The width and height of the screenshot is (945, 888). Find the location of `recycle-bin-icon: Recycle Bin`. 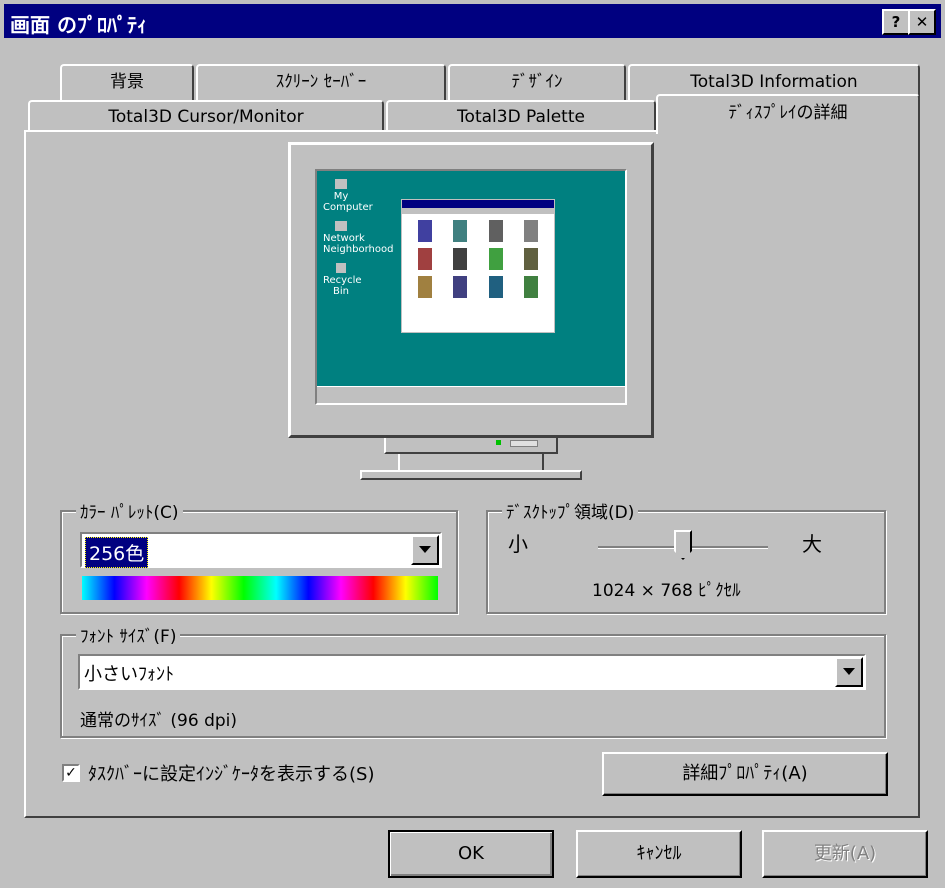

recycle-bin-icon: Recycle Bin is located at coordinates (342, 280).